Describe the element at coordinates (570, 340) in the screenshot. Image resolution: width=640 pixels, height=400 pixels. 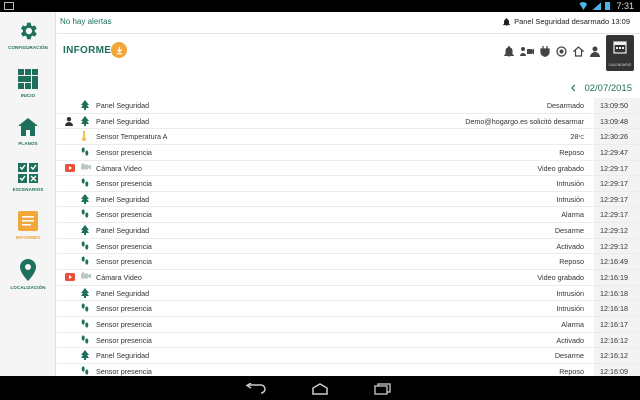
I see `event-text: Activado` at that location.